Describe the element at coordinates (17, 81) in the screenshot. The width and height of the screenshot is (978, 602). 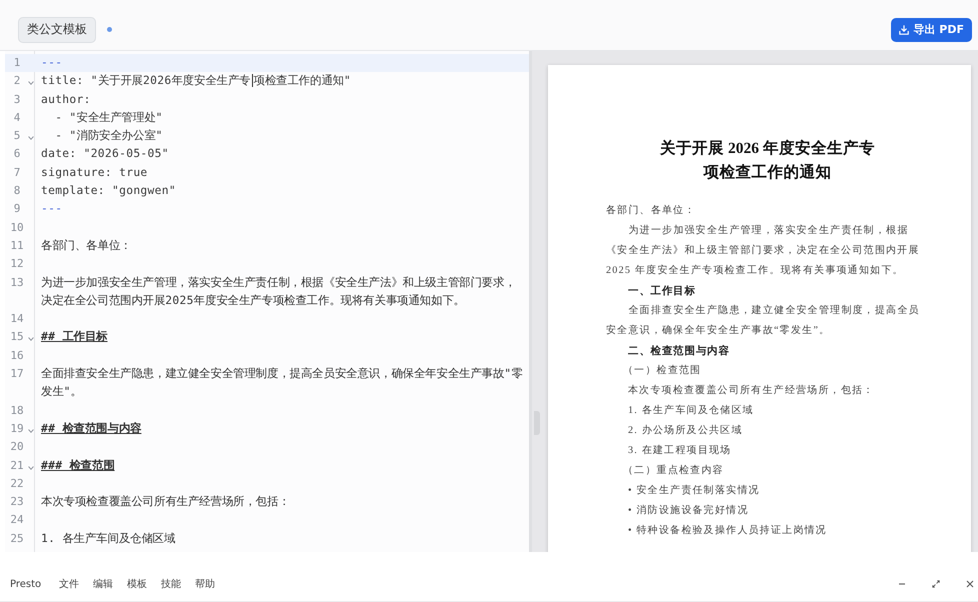
I see `line-number: 2` at that location.